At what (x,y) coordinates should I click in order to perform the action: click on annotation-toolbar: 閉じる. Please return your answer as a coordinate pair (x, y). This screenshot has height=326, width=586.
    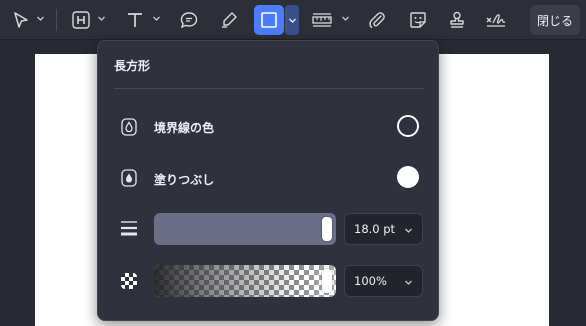
    Looking at the image, I should click on (293, 20).